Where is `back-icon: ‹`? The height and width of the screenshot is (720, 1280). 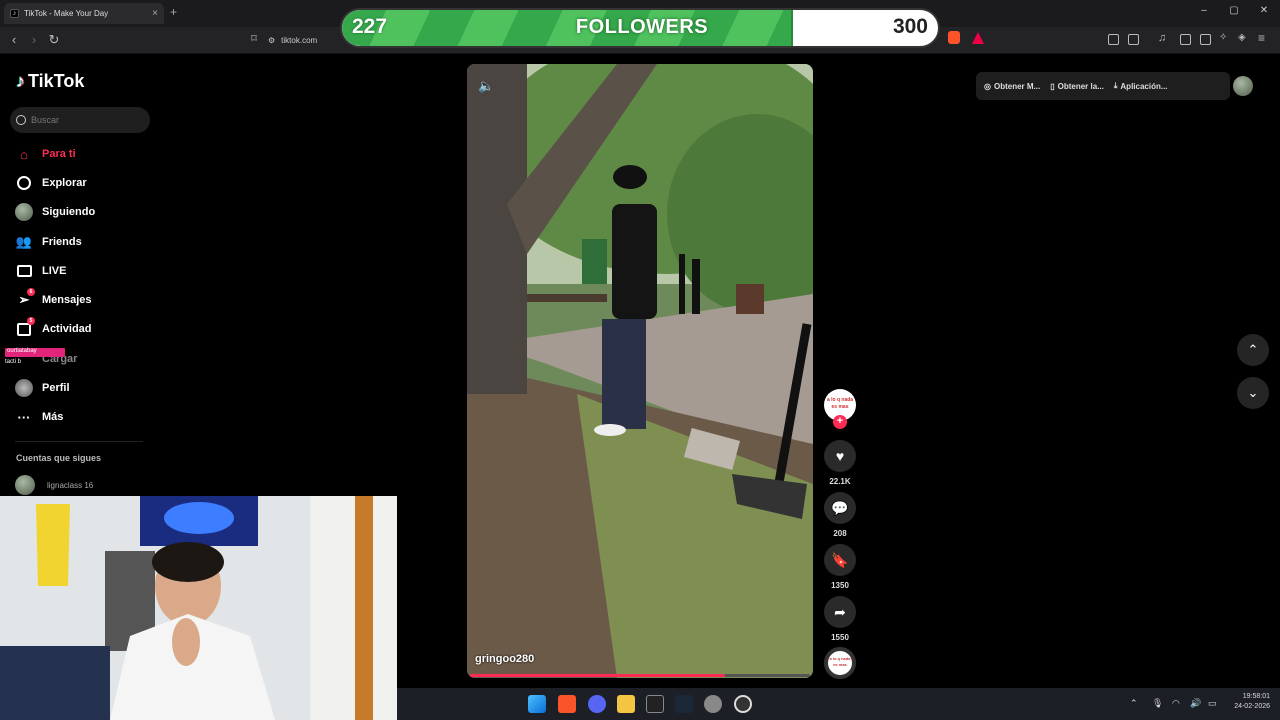
back-icon: ‹ is located at coordinates (14, 39).